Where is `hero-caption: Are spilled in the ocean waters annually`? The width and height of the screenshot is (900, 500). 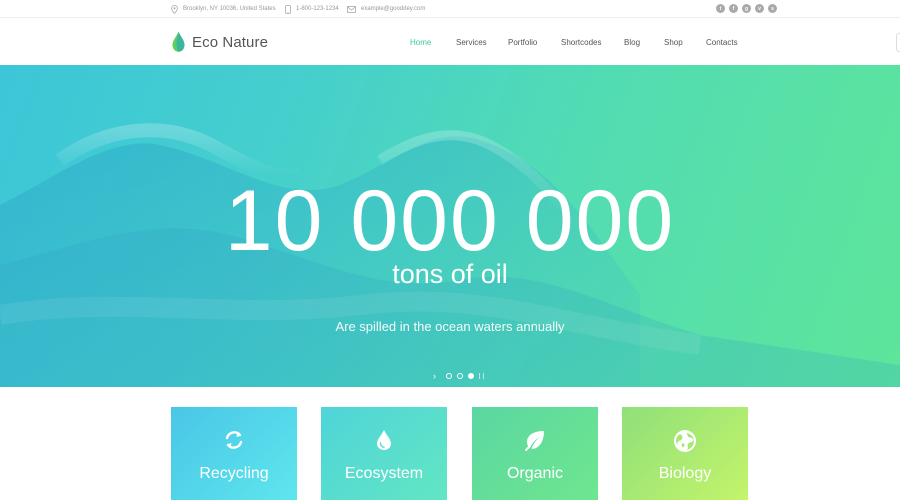
hero-caption: Are spilled in the ocean waters annually is located at coordinates (450, 326).